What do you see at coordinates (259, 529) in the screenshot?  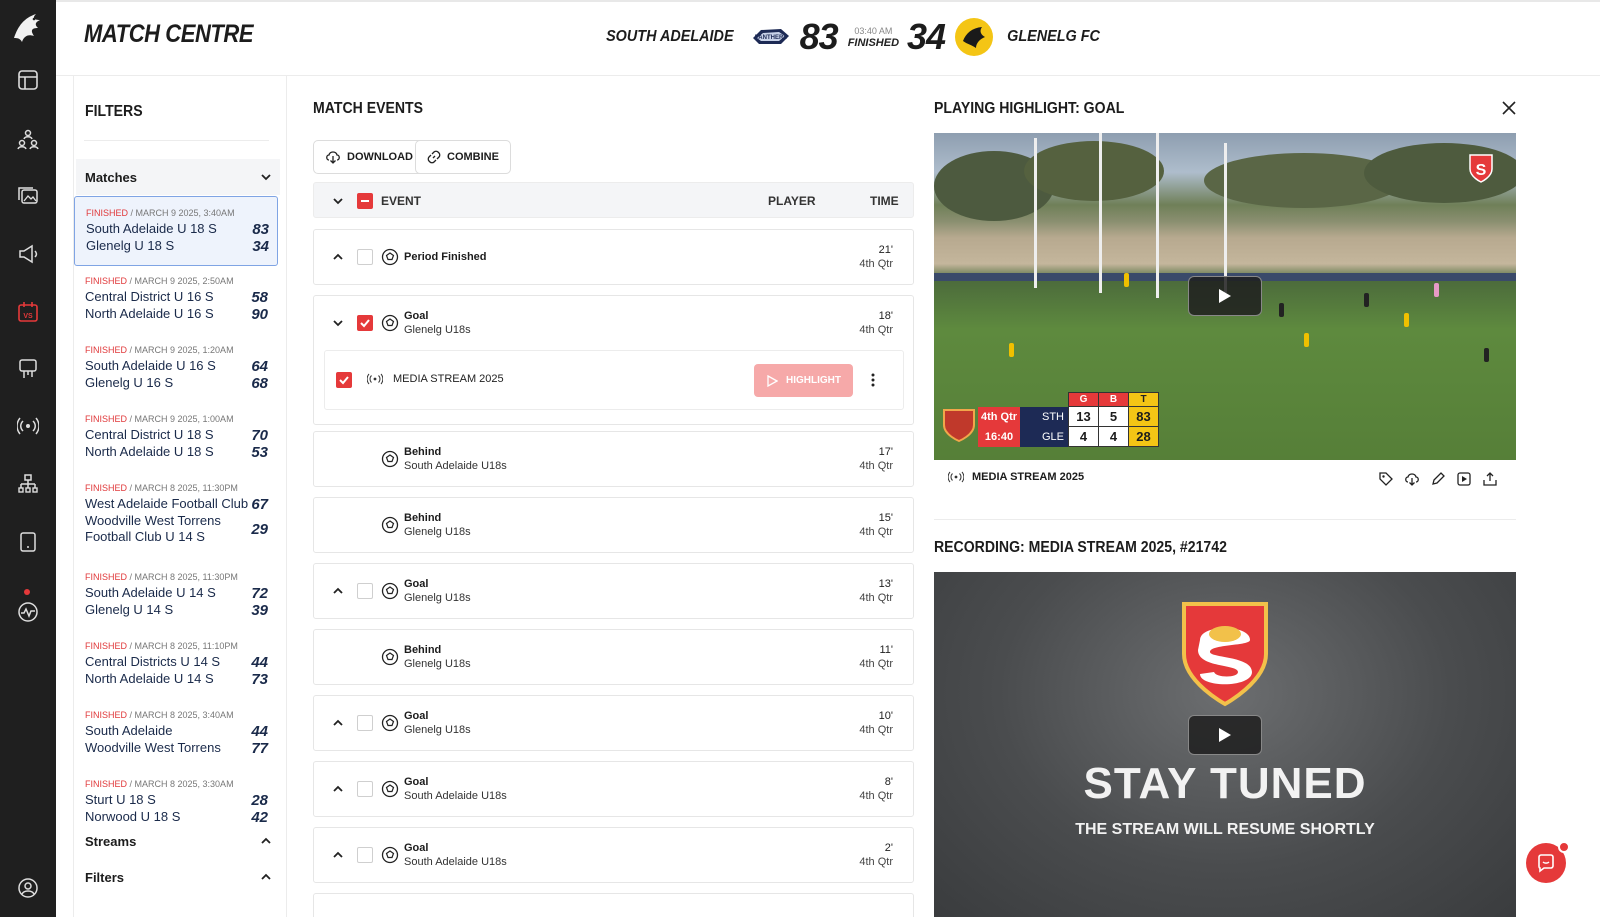 I see `match-away-score: 29` at bounding box center [259, 529].